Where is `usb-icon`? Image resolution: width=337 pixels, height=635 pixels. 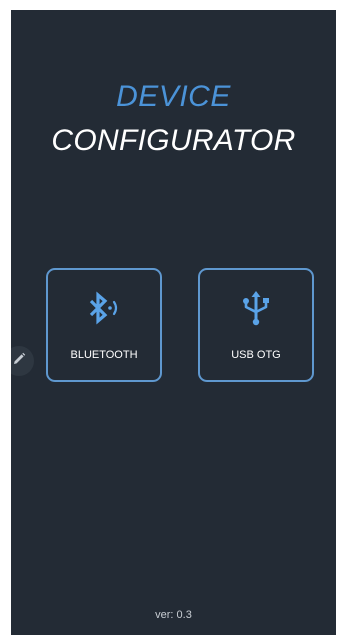 usb-icon is located at coordinates (256, 308).